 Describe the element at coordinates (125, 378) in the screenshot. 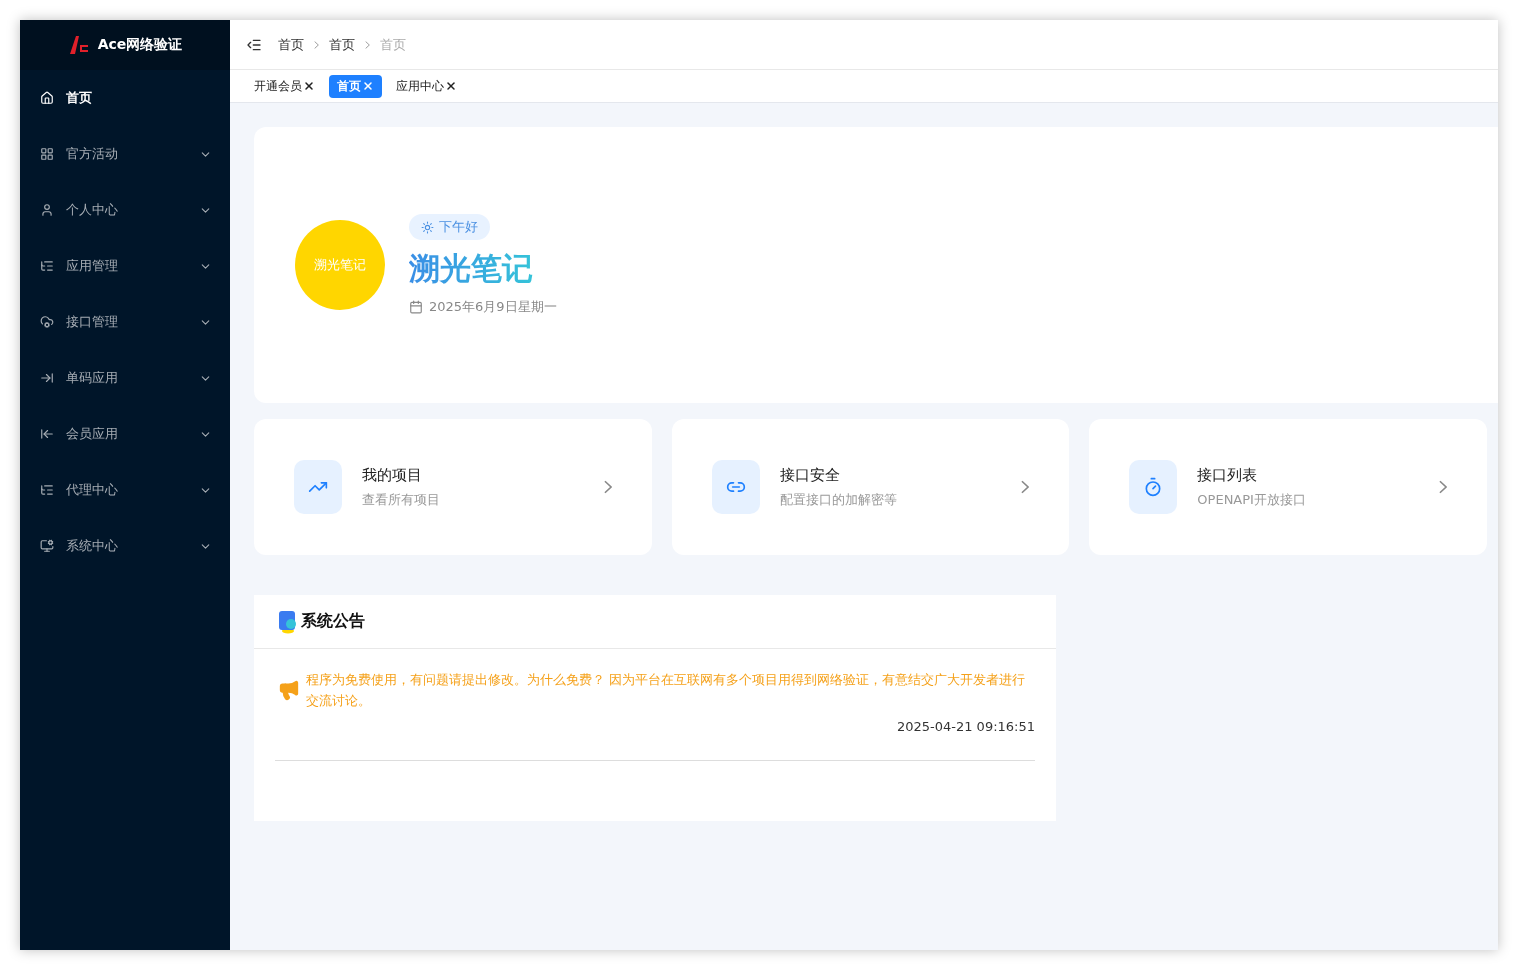

I see `menu-item: 单码应用` at that location.